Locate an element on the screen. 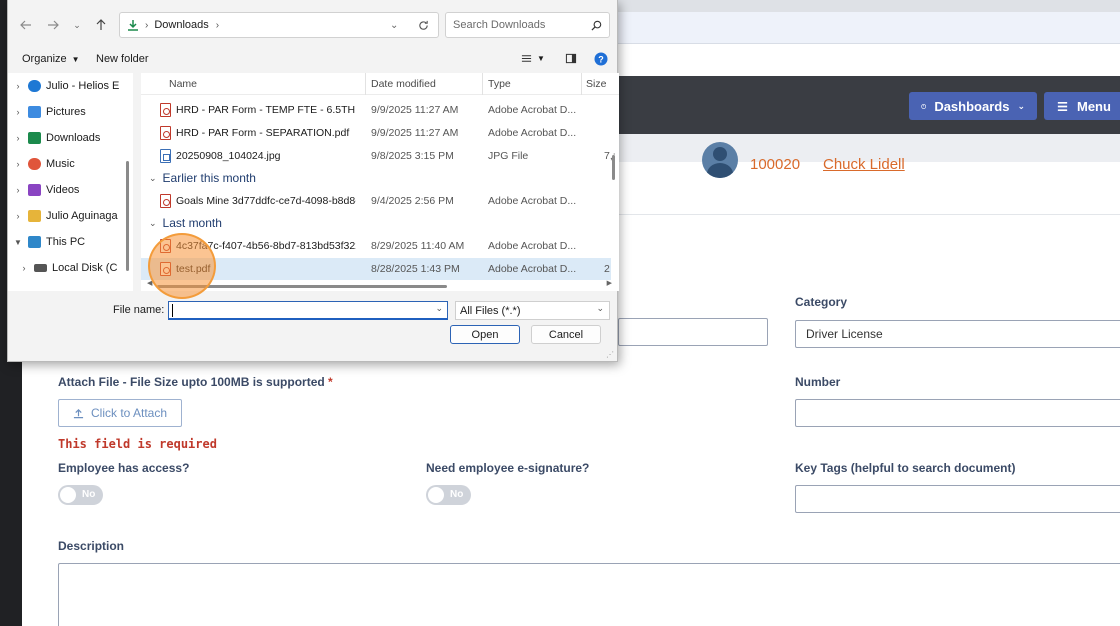 The image size is (1120, 626). back-button is located at coordinates (26, 25).